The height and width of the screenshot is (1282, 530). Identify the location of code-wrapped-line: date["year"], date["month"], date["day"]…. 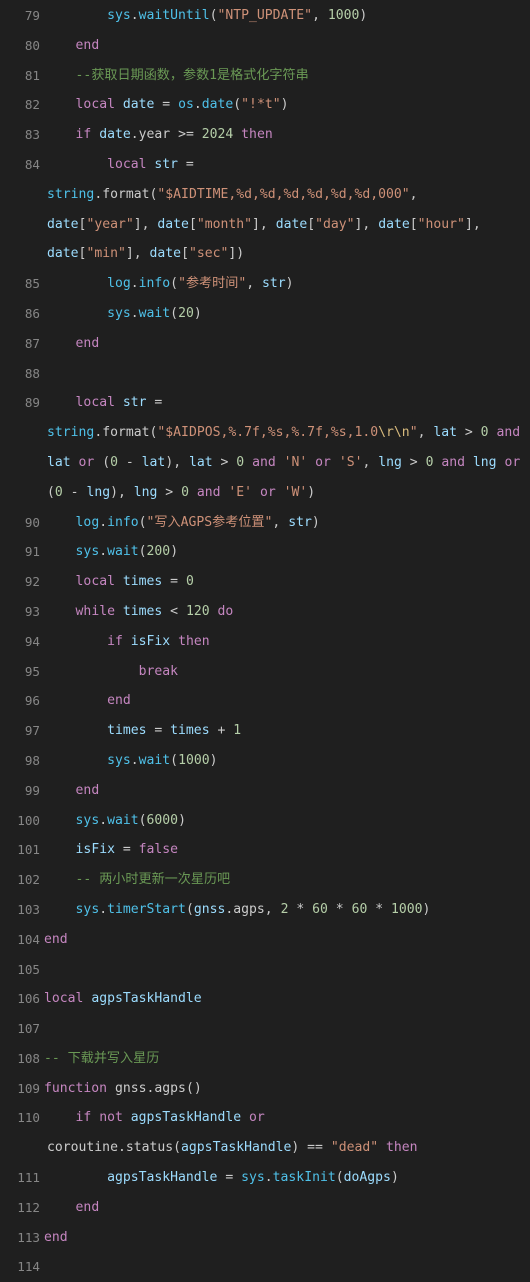
(265, 225).